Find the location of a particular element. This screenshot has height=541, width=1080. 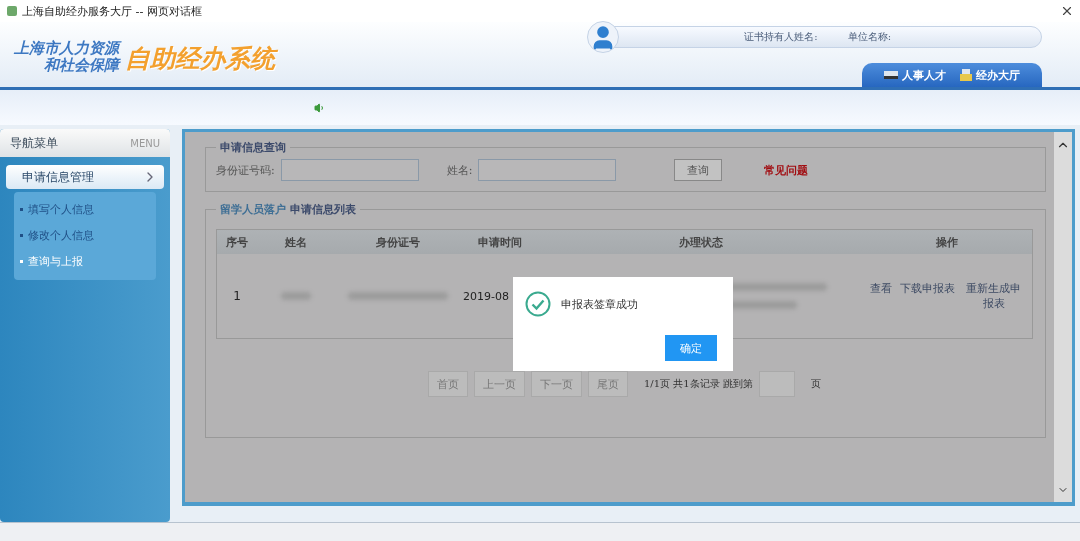

column-header: 办理状态 is located at coordinates (701, 242).